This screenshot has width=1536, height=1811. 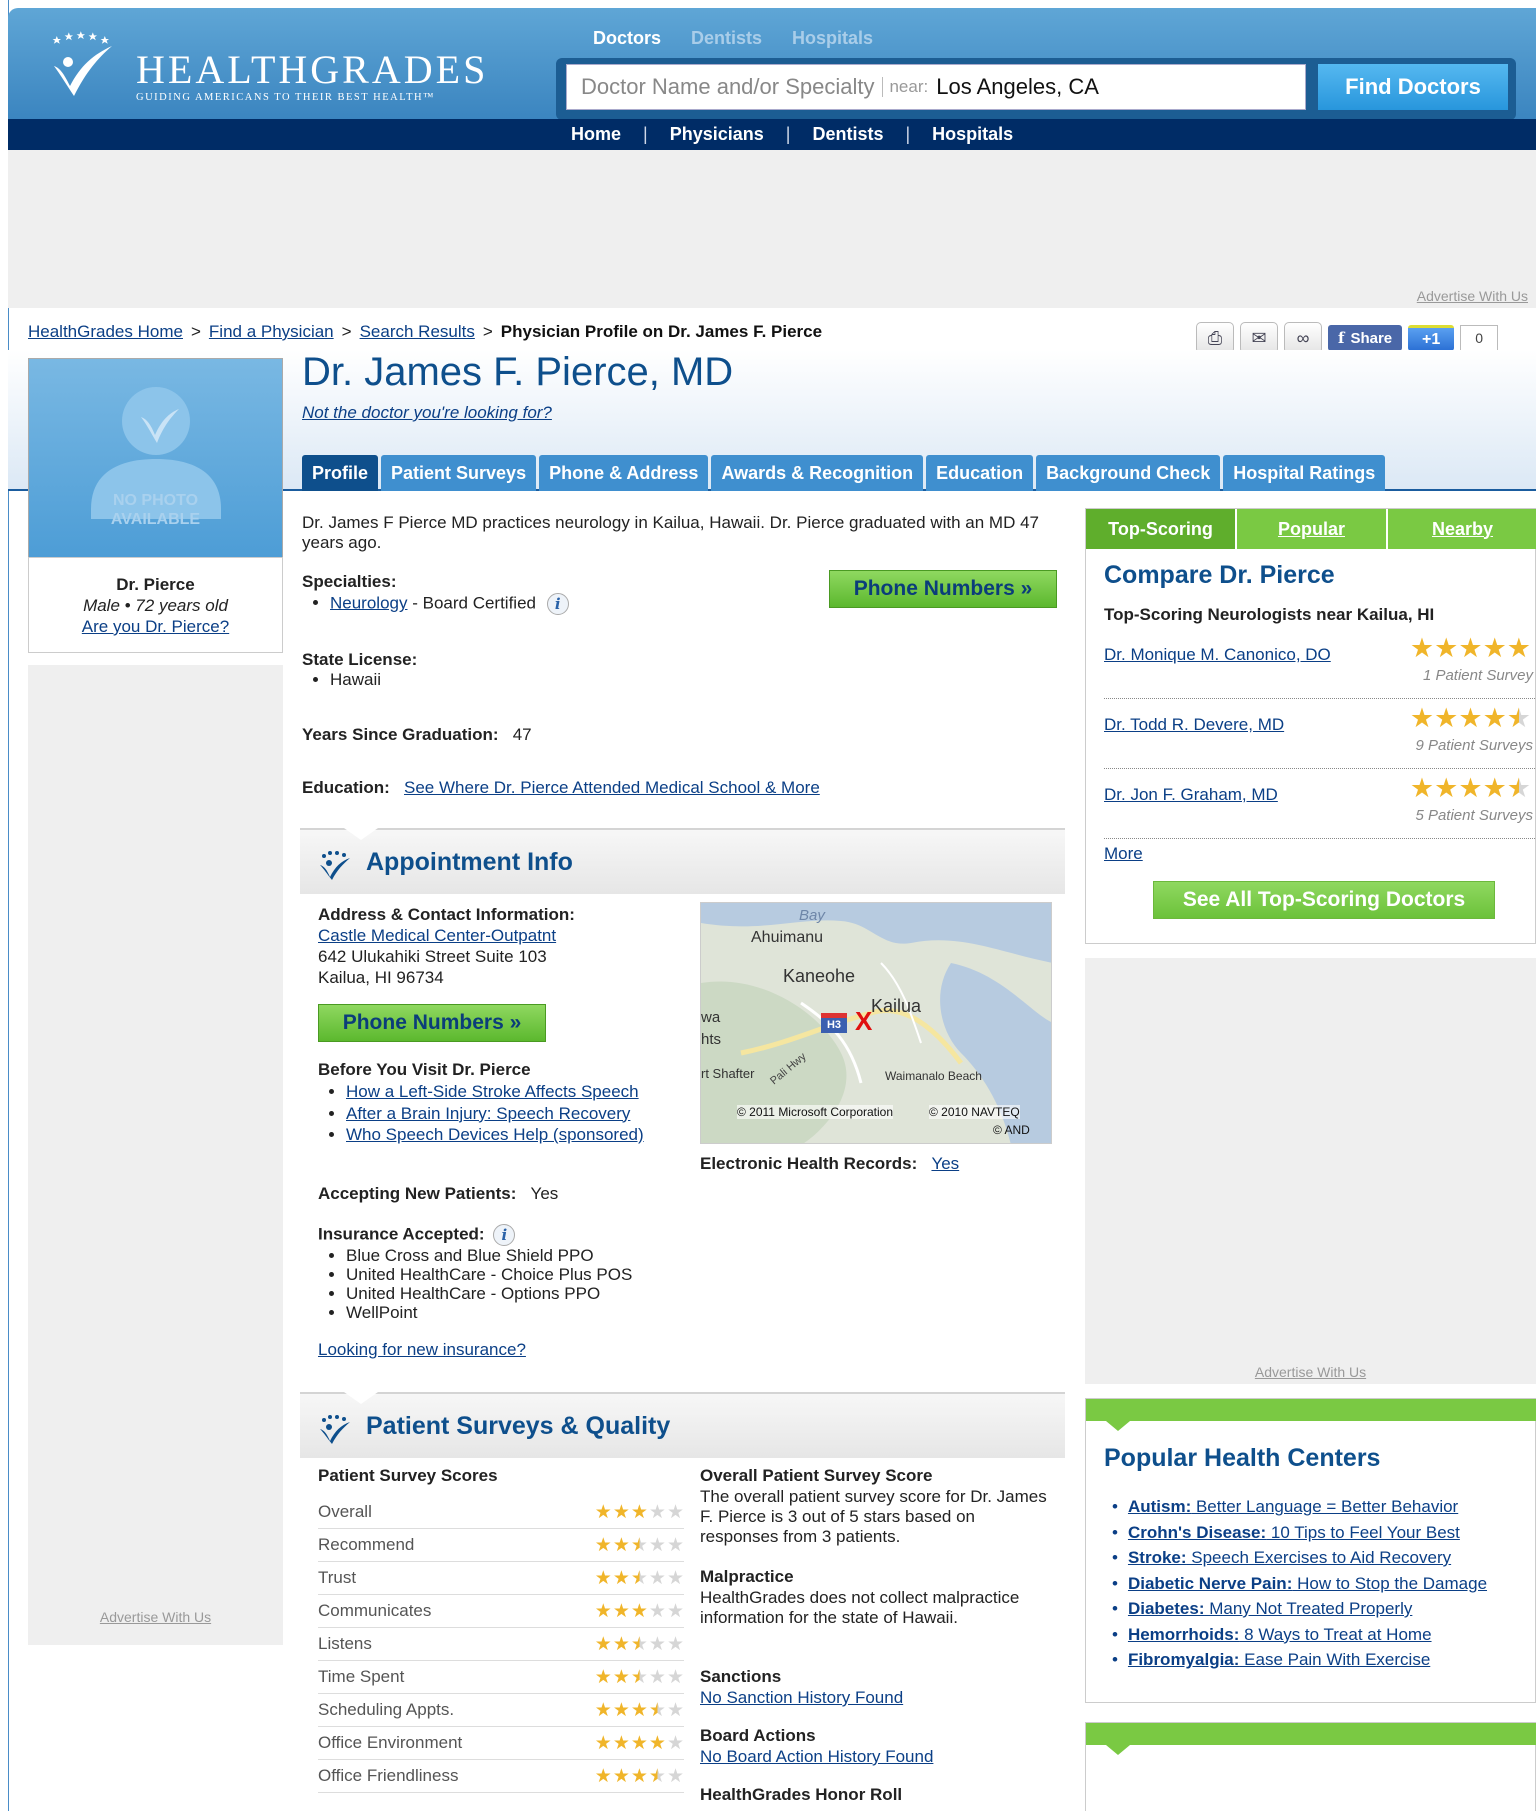 I want to click on breadcrumb-search-results: Search Results, so click(x=417, y=331).